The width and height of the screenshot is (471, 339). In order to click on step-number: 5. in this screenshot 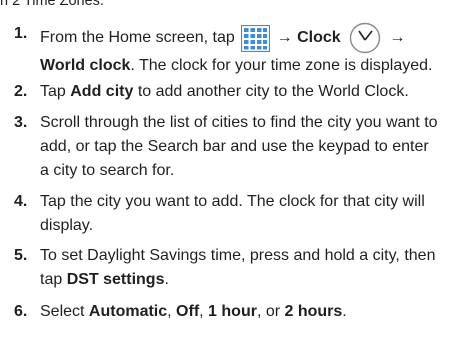, I will do `click(21, 255)`.